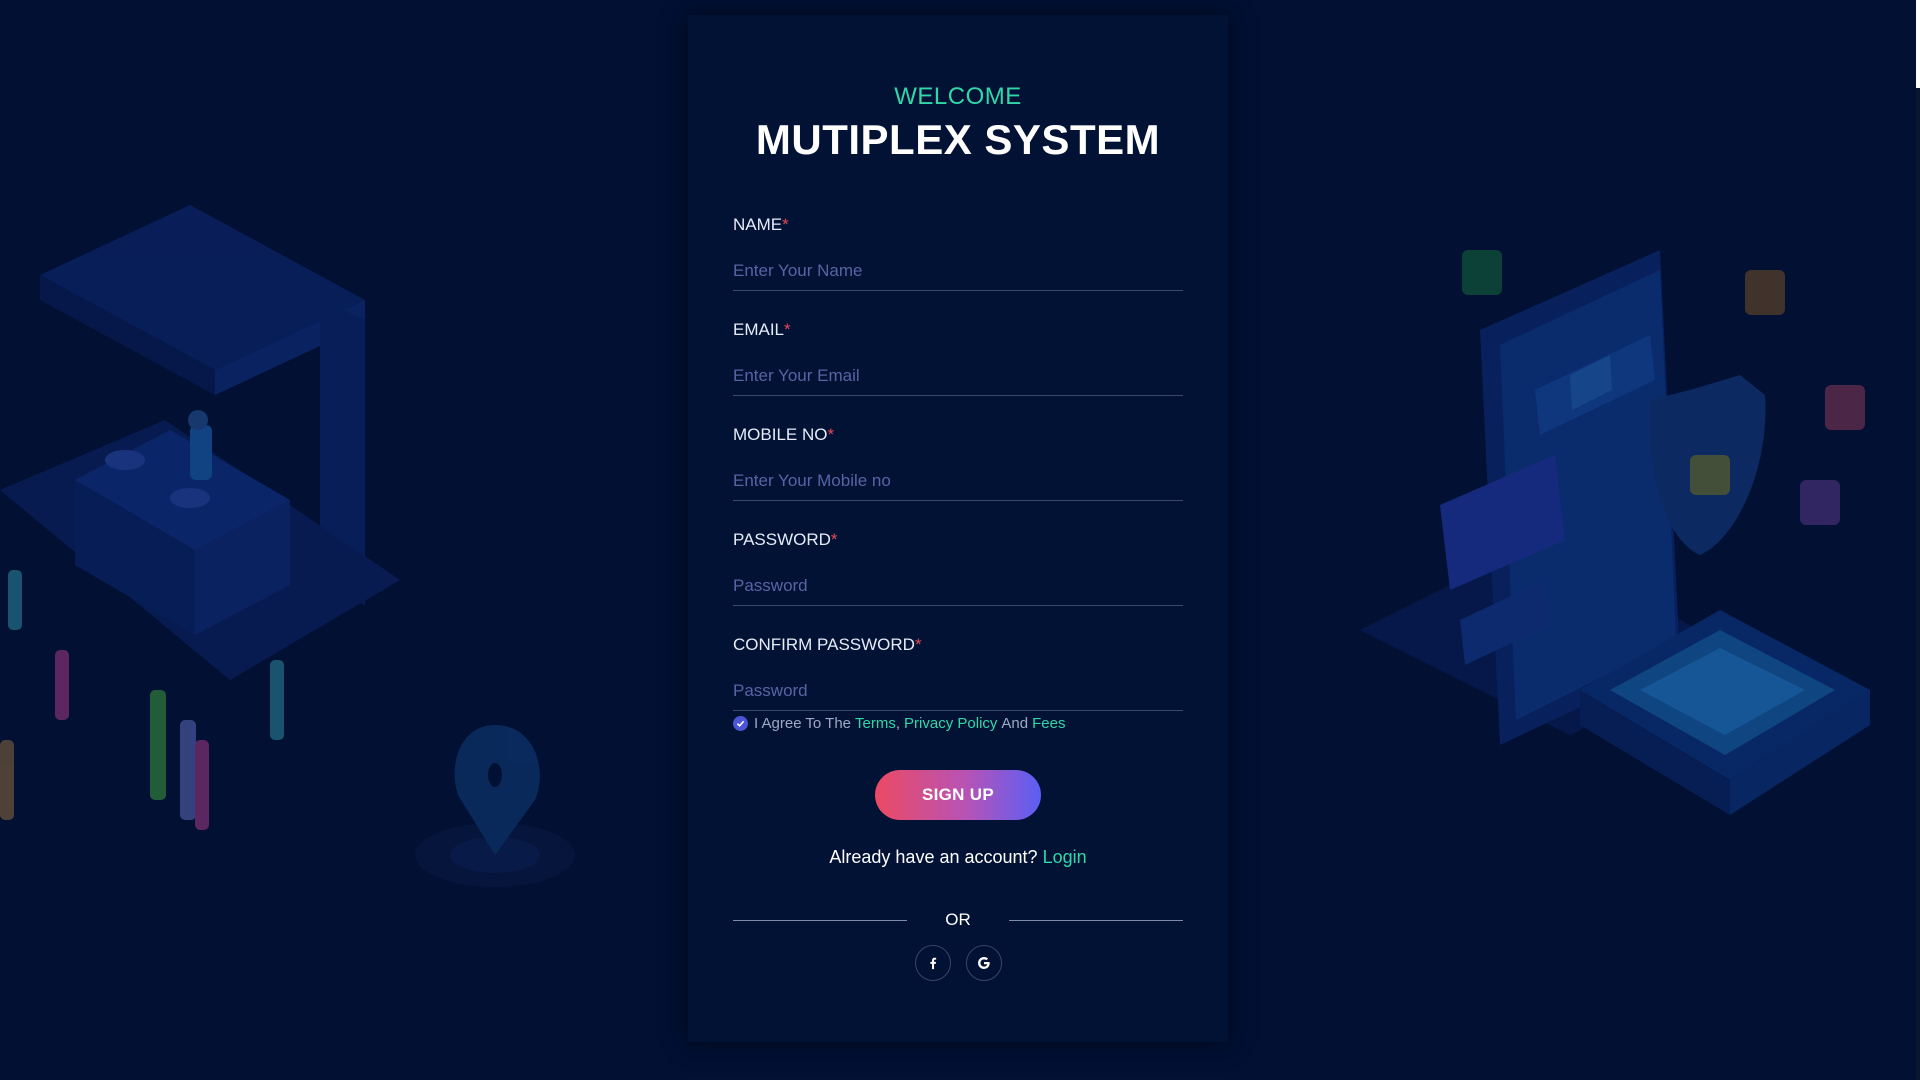  Describe the element at coordinates (1015, 723) in the screenshot. I see `agree-and: And` at that location.